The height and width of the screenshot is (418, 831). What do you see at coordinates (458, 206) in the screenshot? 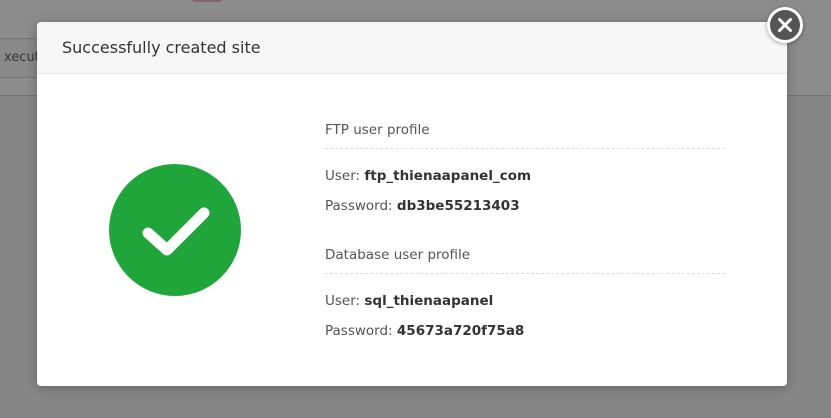
I see `ftp-password-value: db3be55213403` at bounding box center [458, 206].